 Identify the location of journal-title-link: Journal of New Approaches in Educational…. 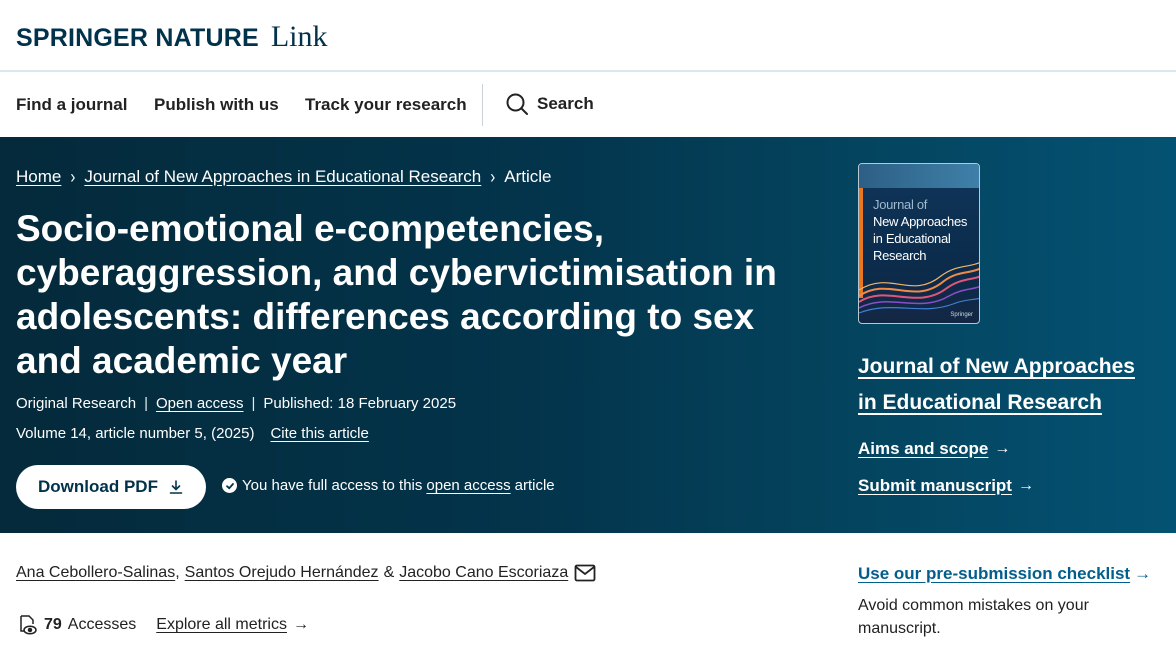
(1008, 385).